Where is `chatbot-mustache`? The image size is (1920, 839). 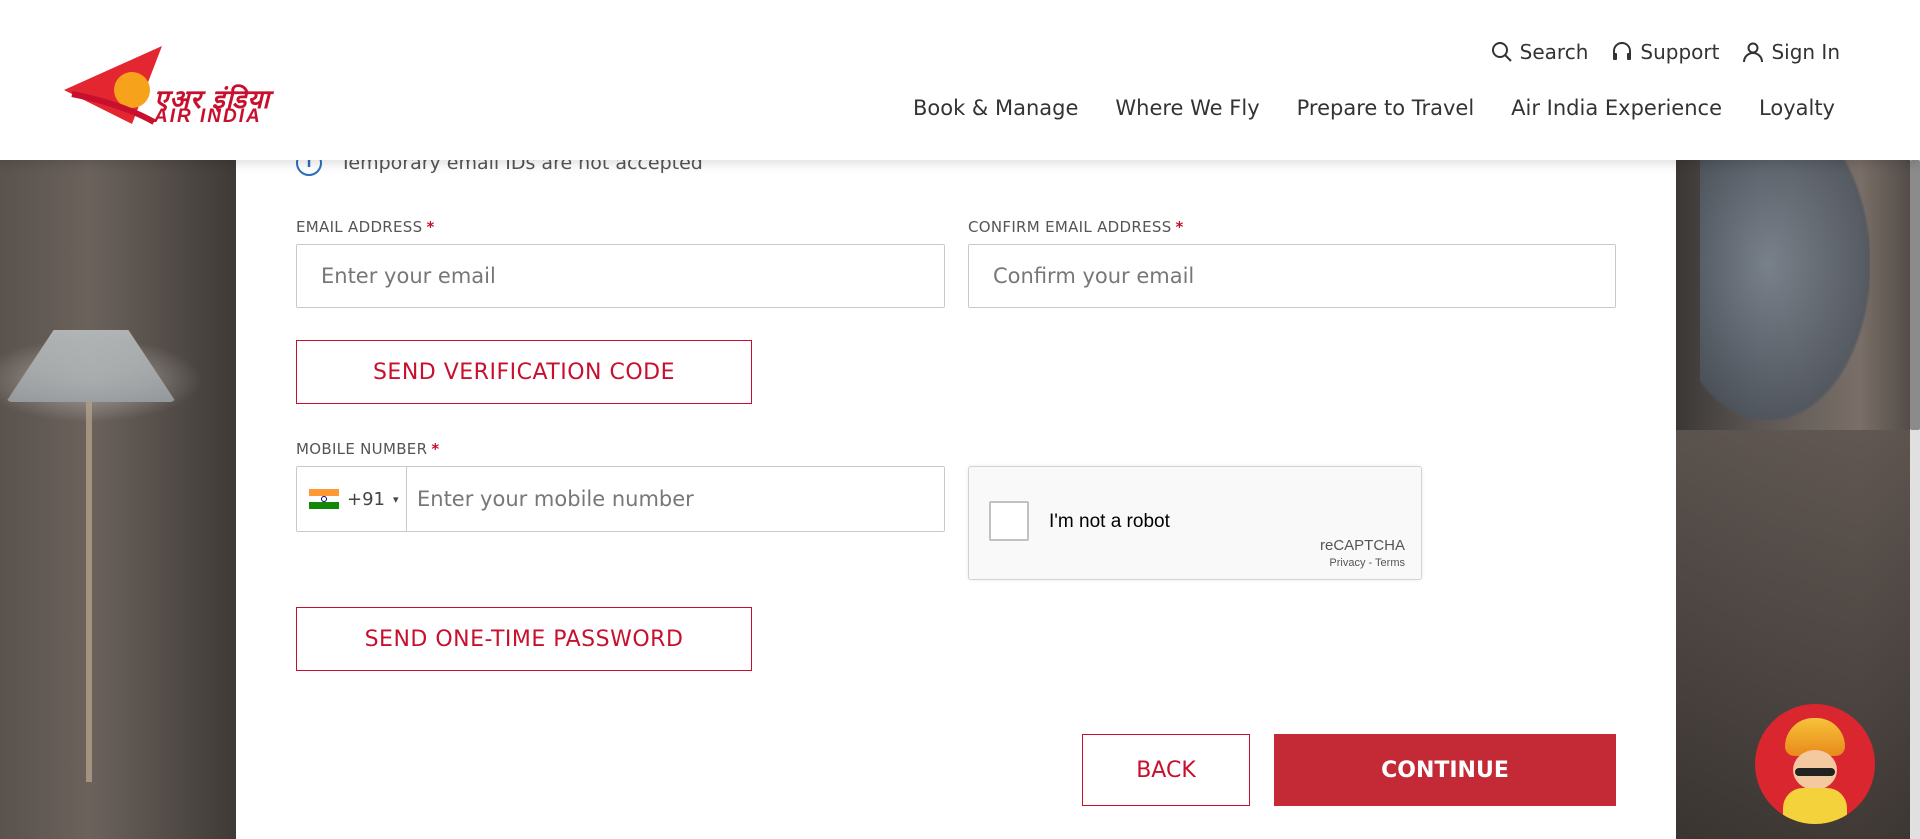
chatbot-mustache is located at coordinates (1815, 772).